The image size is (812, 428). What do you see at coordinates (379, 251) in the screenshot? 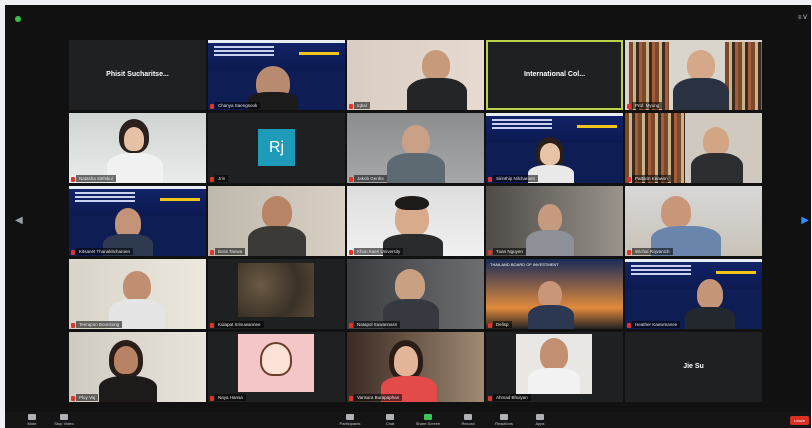
I see `participant-name-label: Khon Kaen University` at bounding box center [379, 251].